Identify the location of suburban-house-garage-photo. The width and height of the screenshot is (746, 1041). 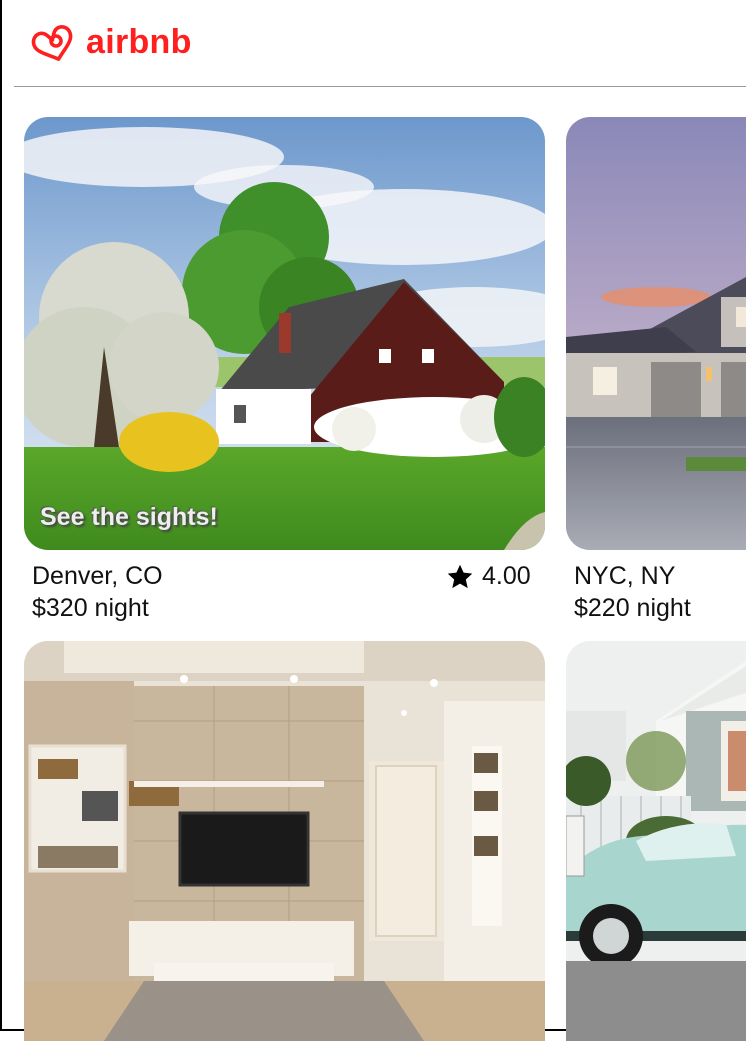
(656, 333).